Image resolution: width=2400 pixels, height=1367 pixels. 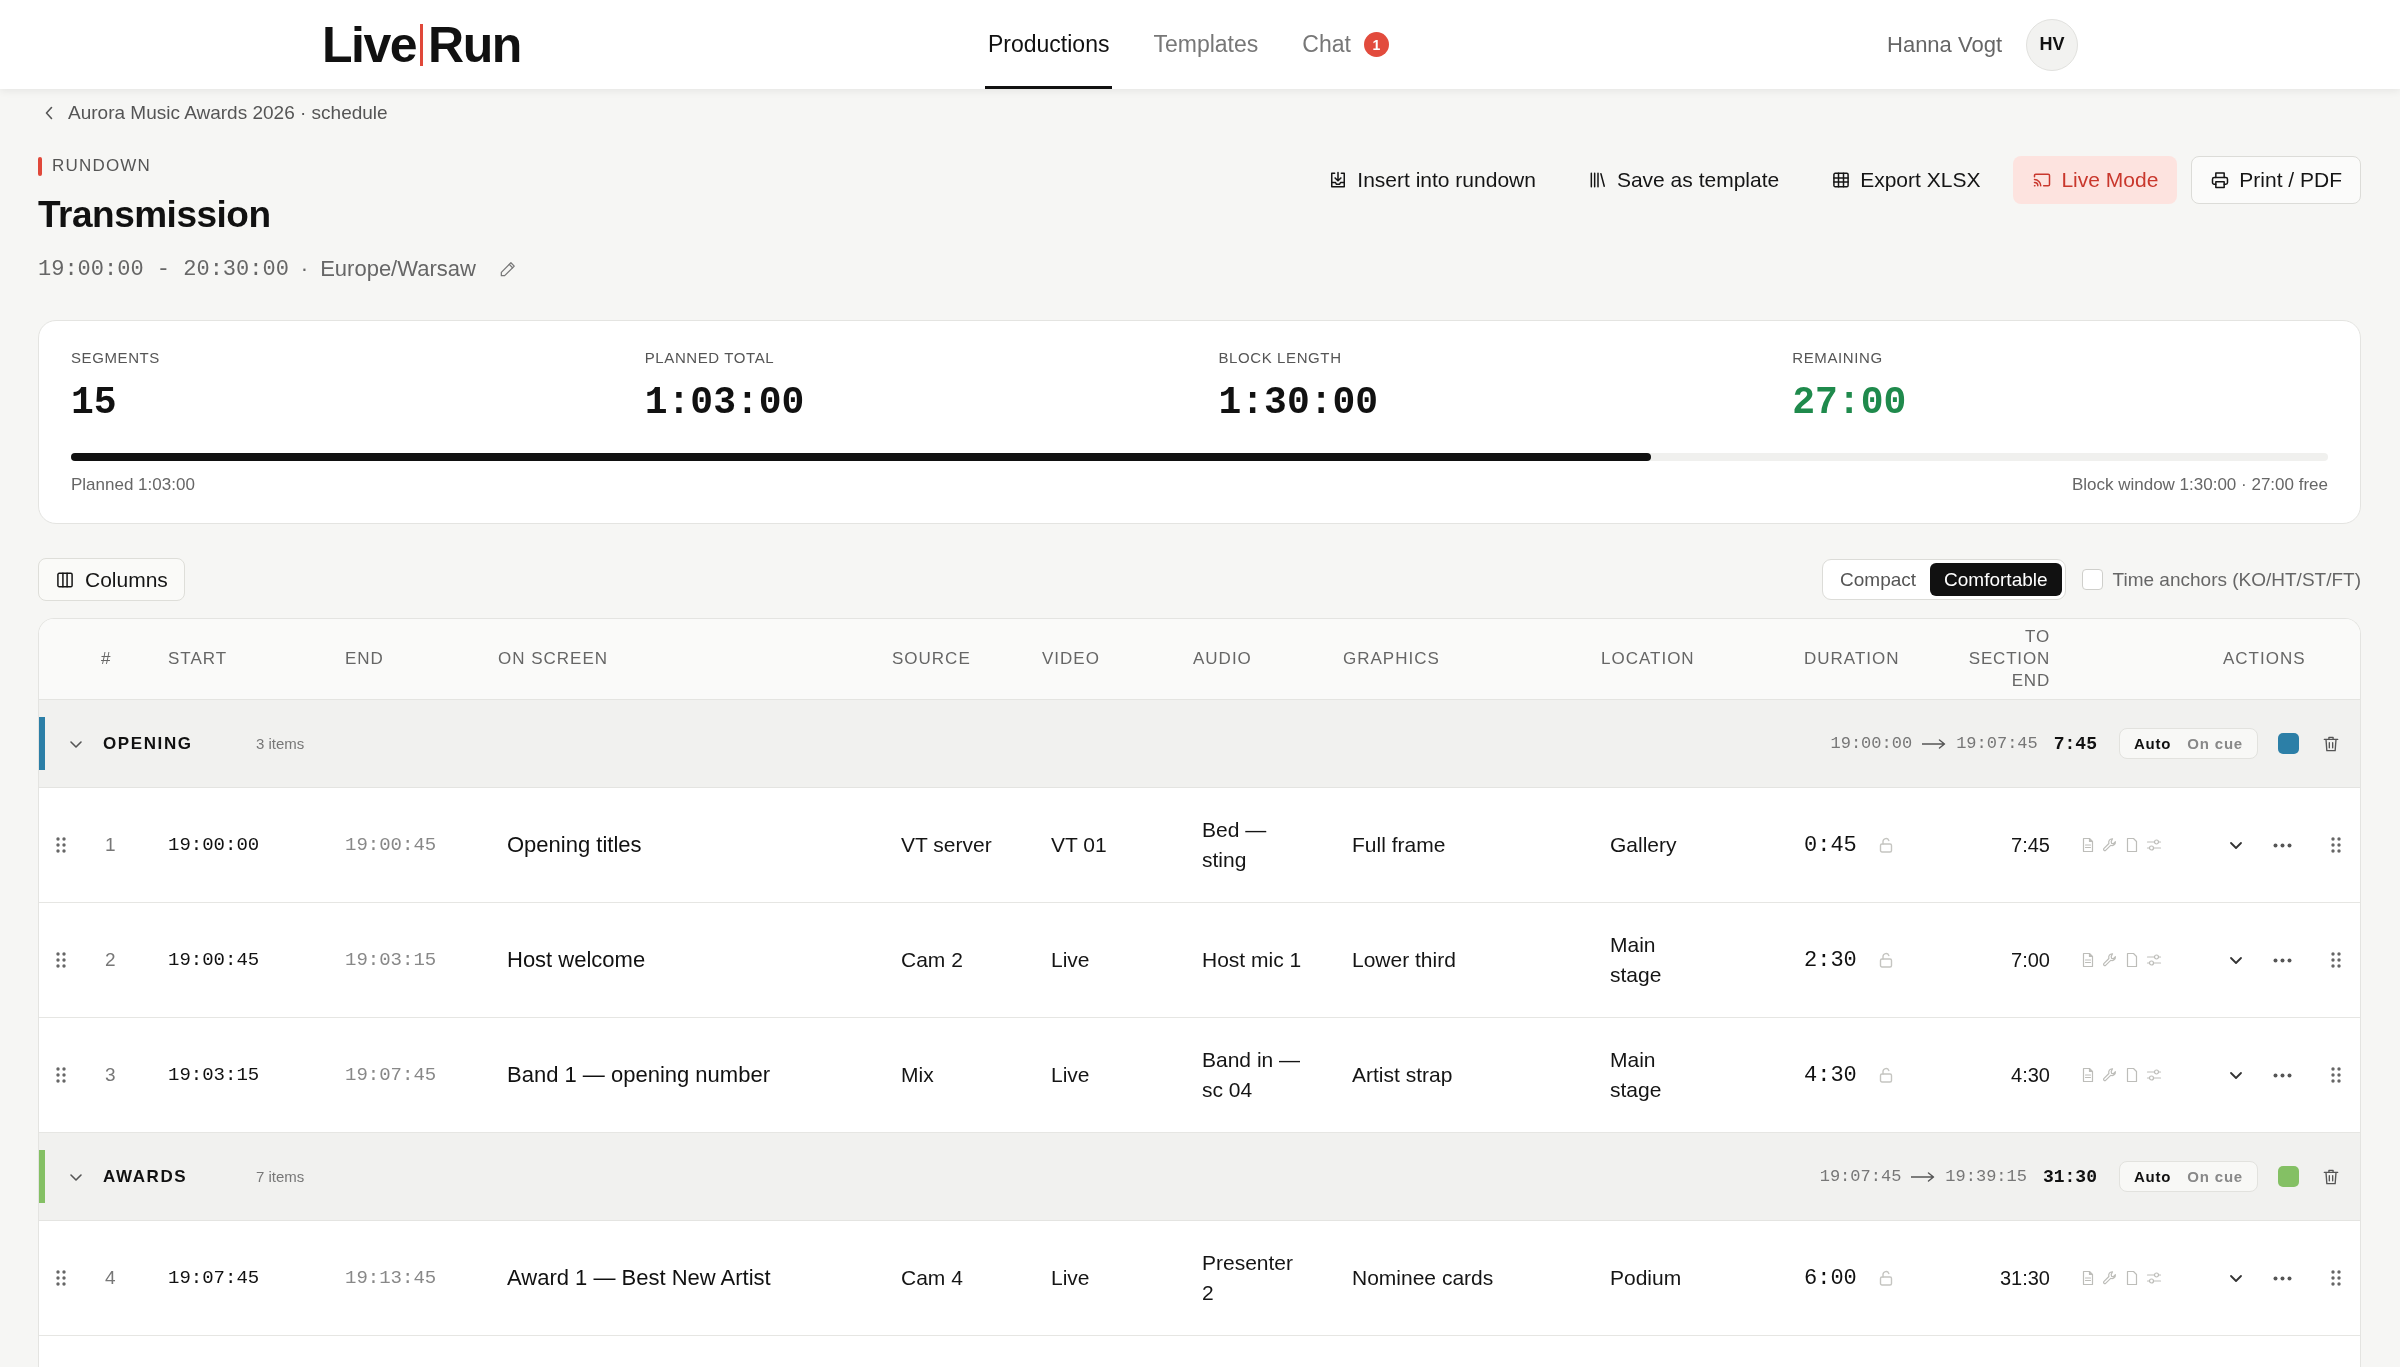 I want to click on column-header: DURATION, so click(x=1852, y=659).